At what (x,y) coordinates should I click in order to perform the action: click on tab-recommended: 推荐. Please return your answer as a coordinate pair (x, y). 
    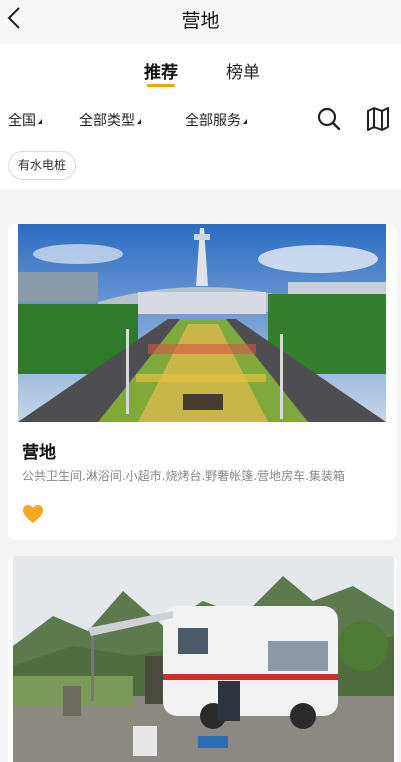
    Looking at the image, I should click on (161, 70).